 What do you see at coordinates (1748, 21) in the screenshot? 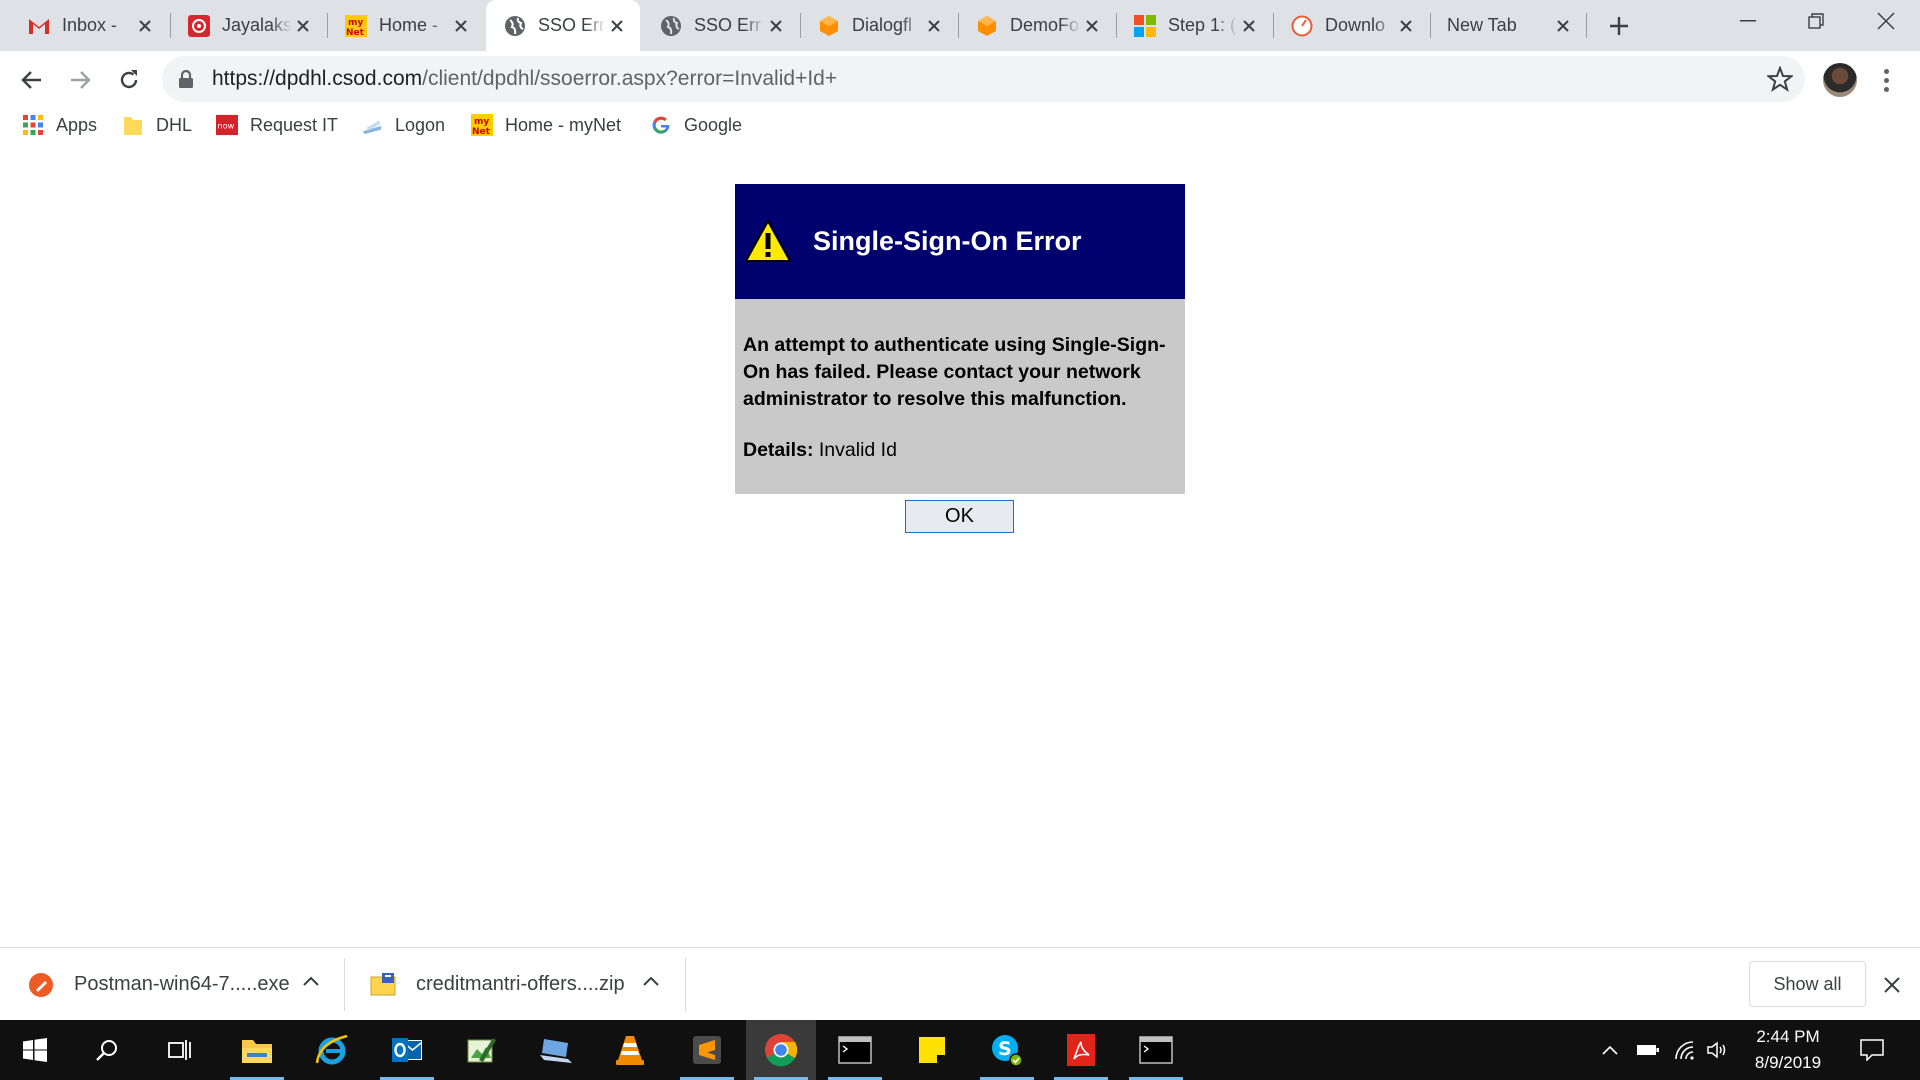
I see `minimize-button` at bounding box center [1748, 21].